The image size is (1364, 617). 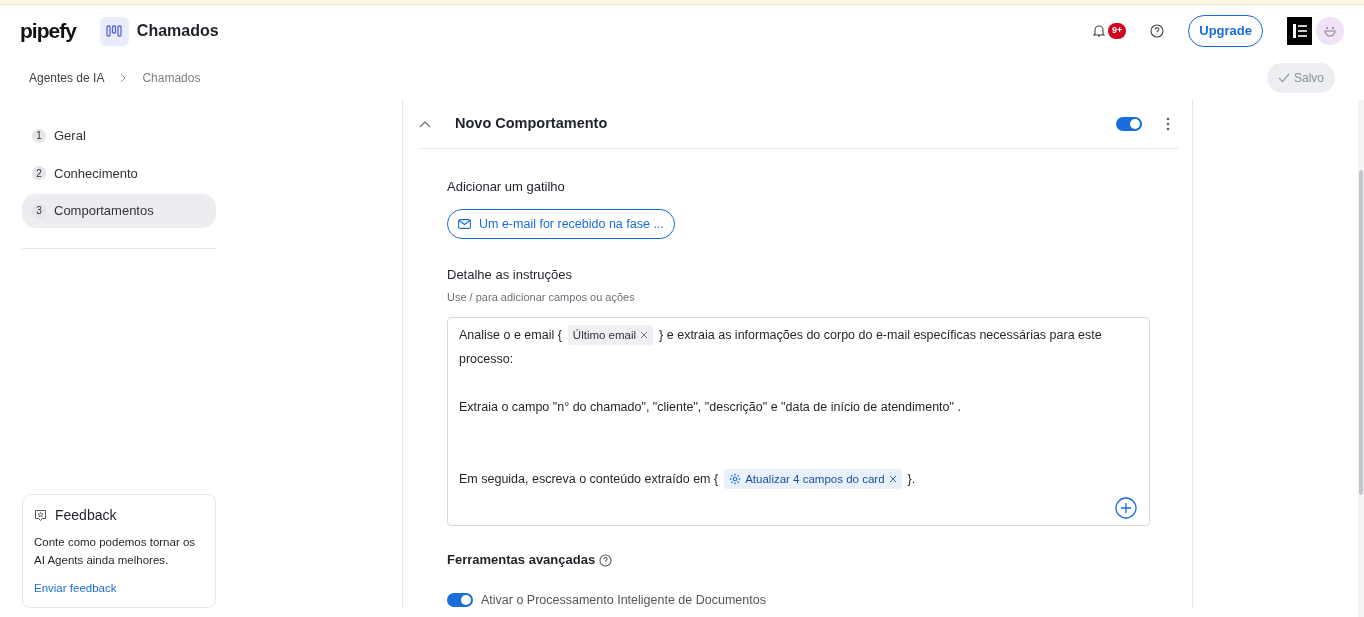 I want to click on instruction-text: processo:, so click(x=486, y=360).